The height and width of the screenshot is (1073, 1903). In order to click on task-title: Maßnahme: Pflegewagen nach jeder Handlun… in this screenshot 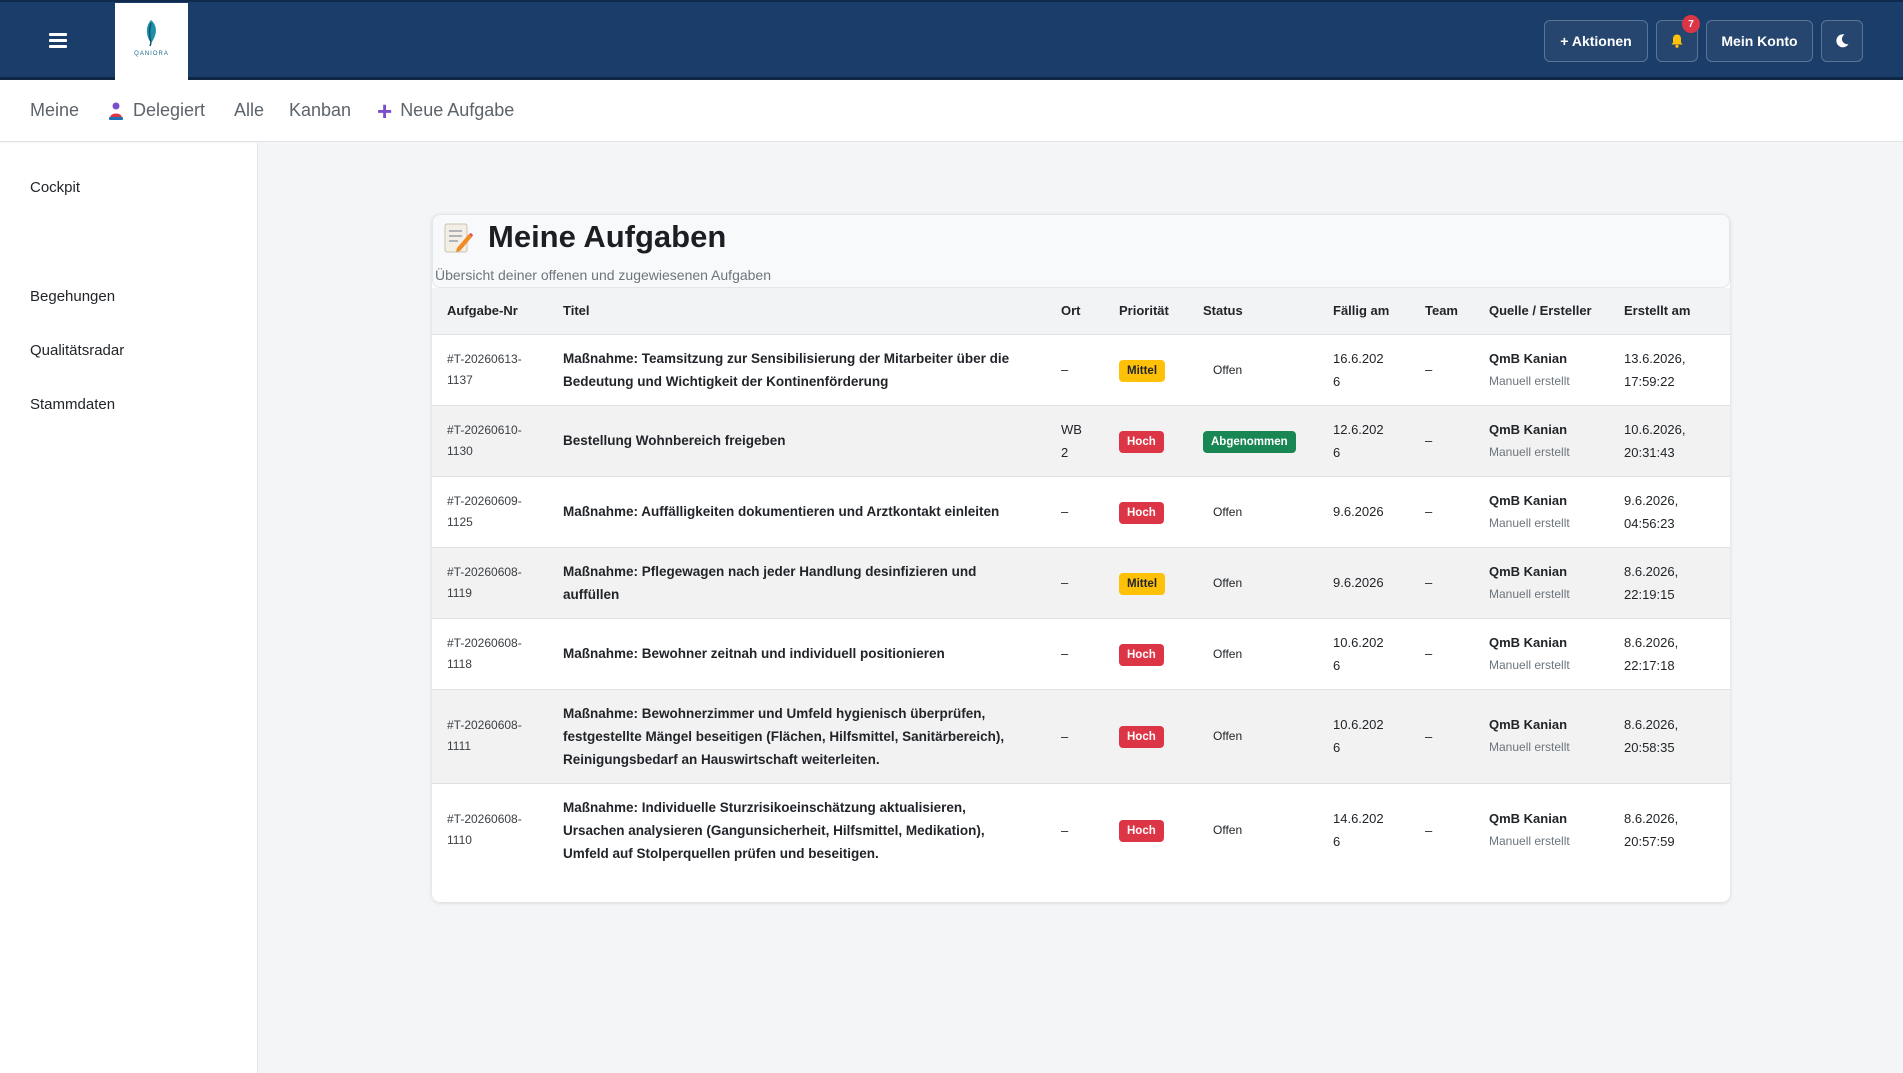, I will do `click(797, 582)`.